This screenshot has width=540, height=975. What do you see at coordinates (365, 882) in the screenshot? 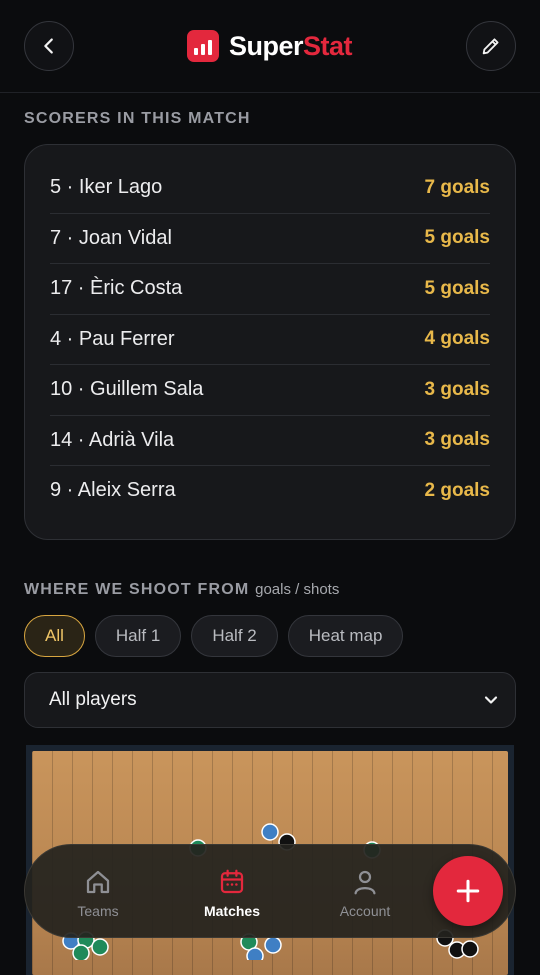
I see `user-icon` at bounding box center [365, 882].